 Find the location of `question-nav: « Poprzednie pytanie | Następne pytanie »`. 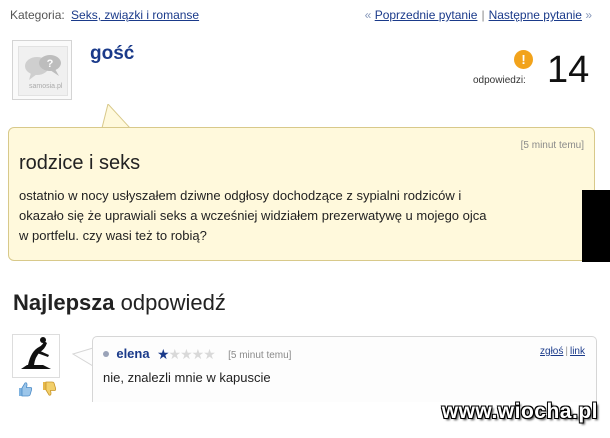

question-nav: « Poprzednie pytanie | Następne pytanie » is located at coordinates (478, 15).